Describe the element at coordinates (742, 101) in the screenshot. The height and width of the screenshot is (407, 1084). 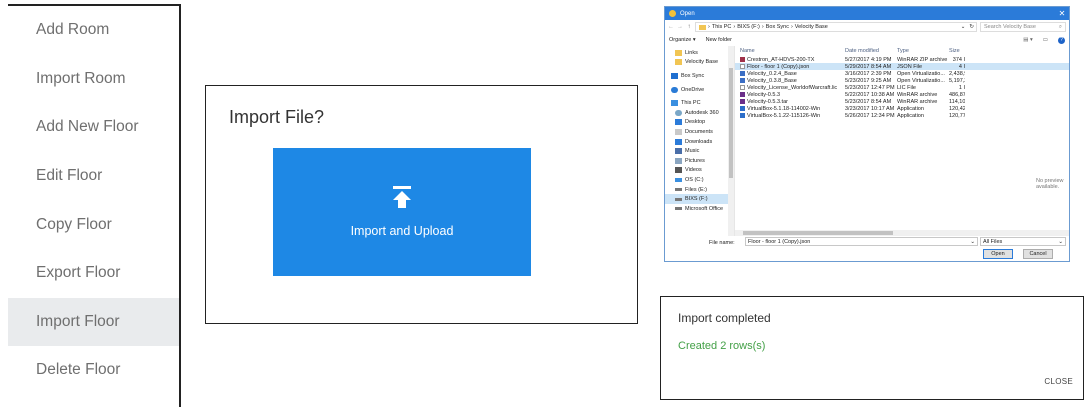
I see `rar-icon` at that location.